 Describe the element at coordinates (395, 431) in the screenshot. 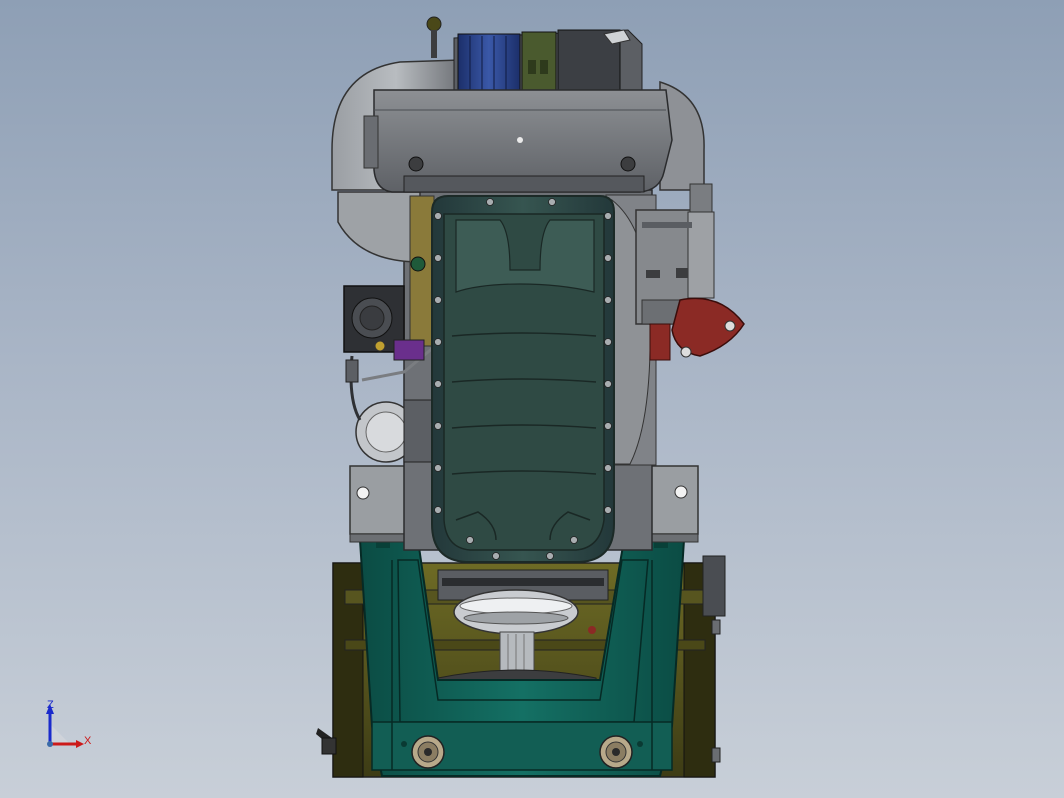

I see `oil-filter` at that location.